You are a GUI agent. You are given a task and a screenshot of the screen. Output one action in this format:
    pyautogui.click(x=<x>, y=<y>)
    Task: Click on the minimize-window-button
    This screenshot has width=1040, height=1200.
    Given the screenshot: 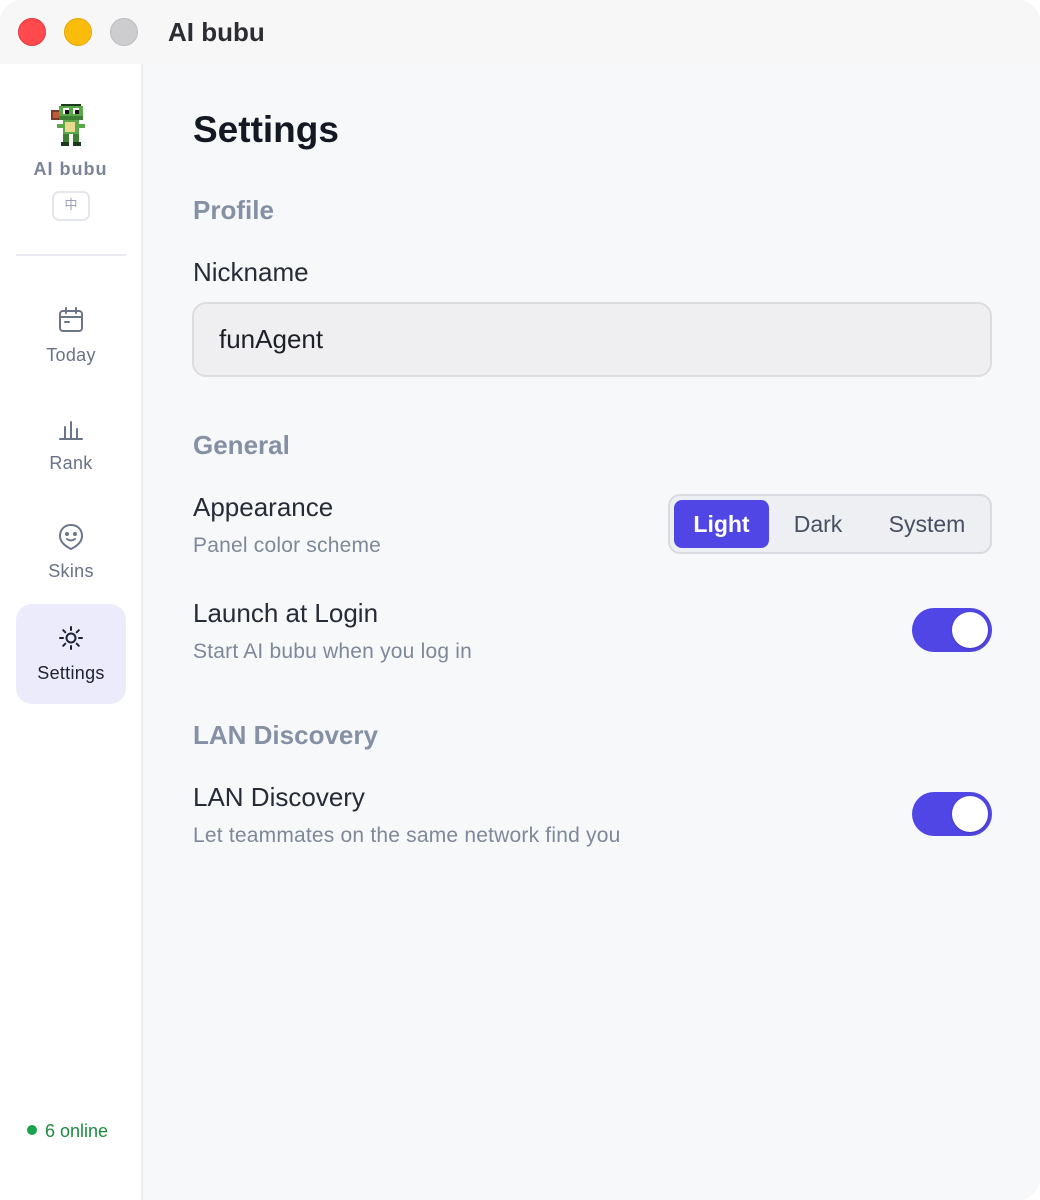 What is the action you would take?
    pyautogui.click(x=78, y=32)
    